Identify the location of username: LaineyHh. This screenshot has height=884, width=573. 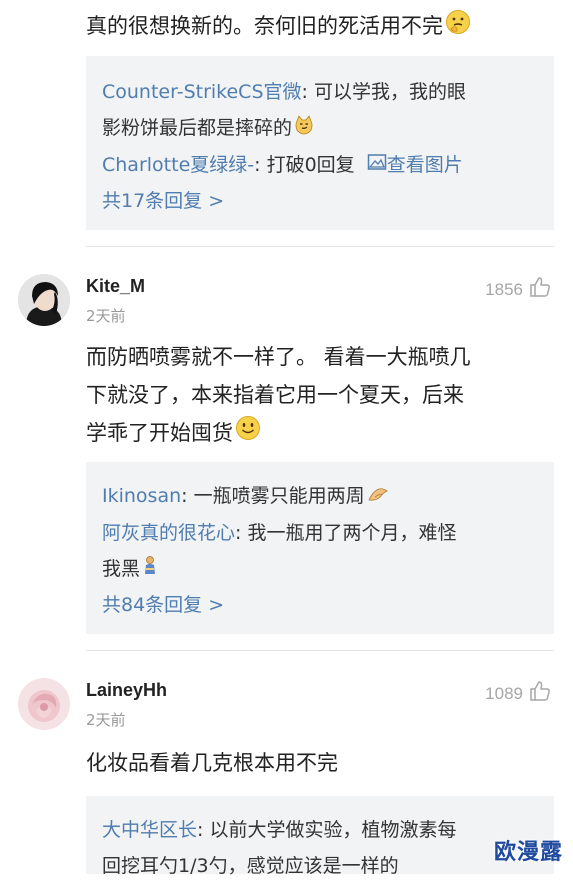
(126, 690).